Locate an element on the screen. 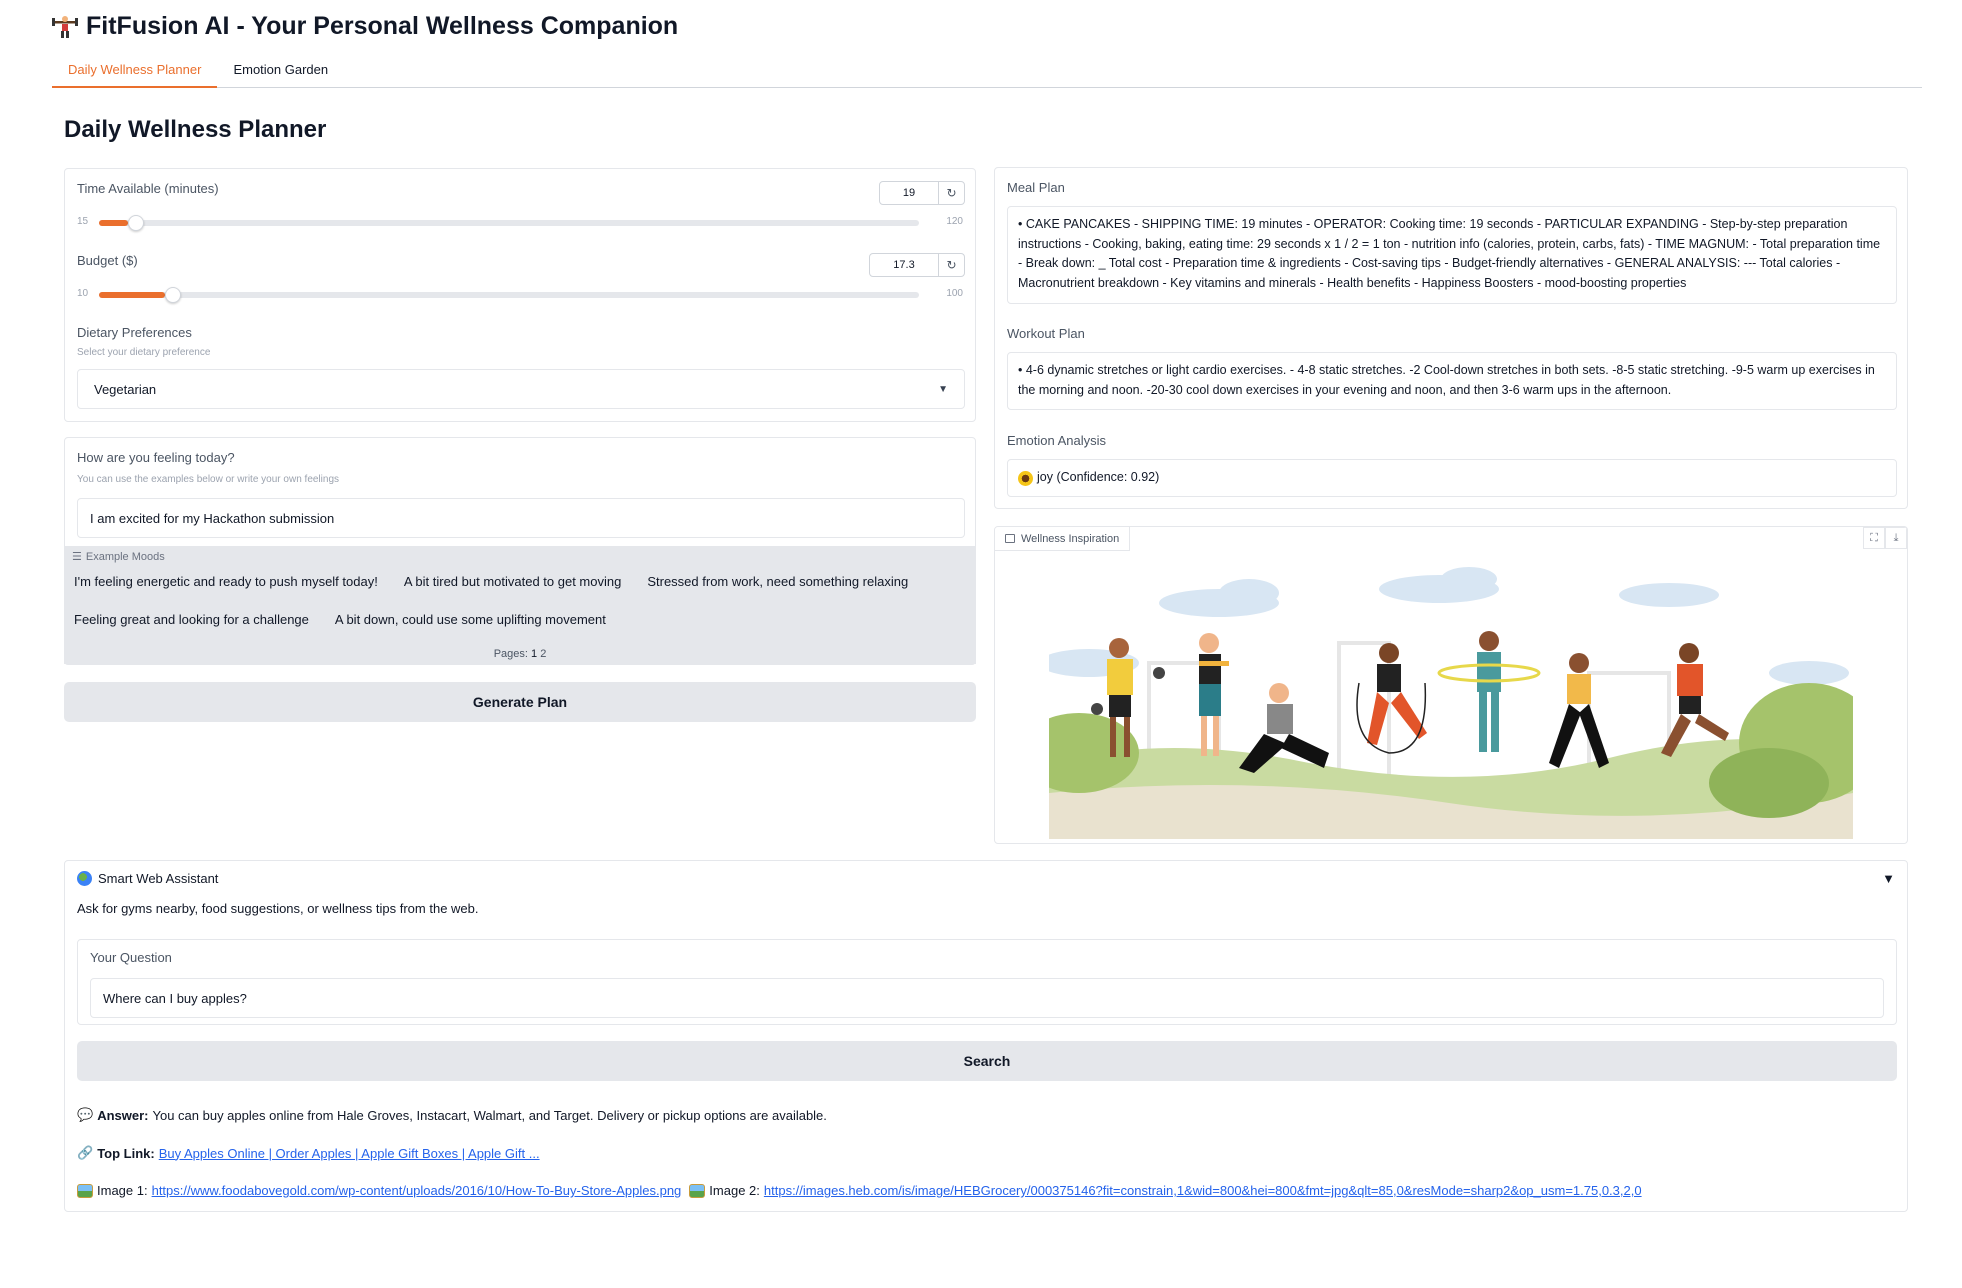  chevron-down-icon: ▼ is located at coordinates (943, 389).